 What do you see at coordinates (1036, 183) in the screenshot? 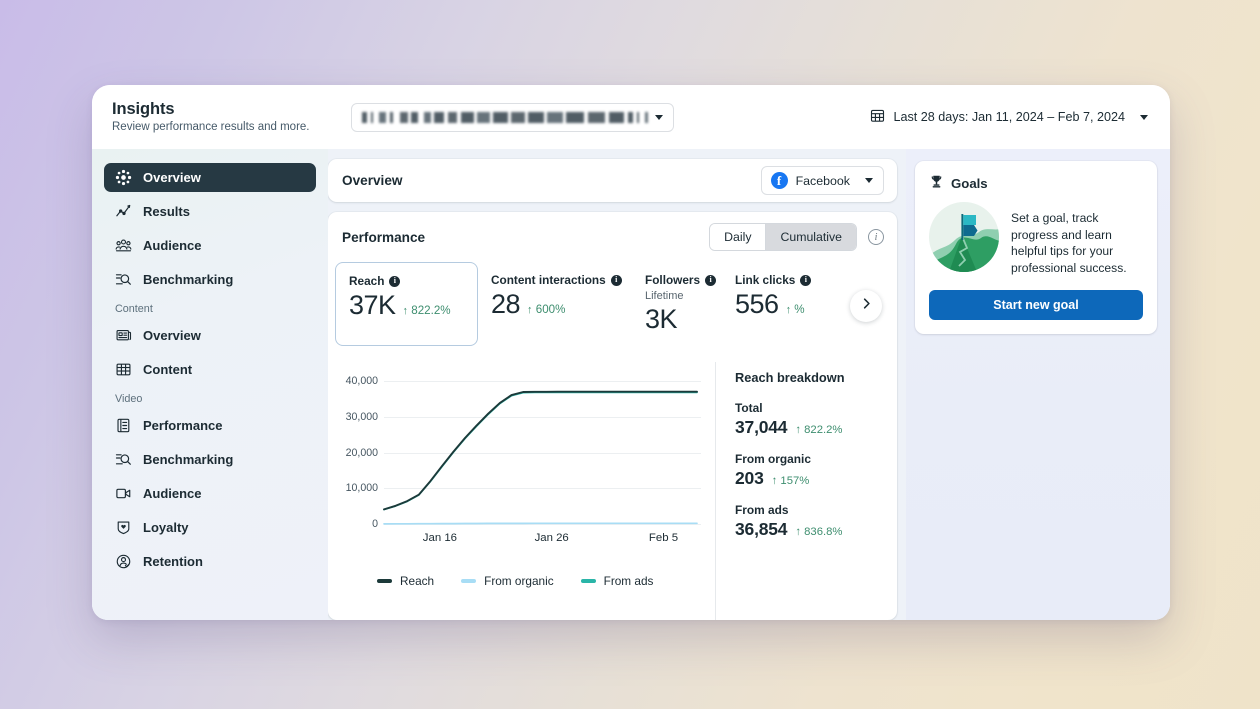
I see `goals-header: Goals` at bounding box center [1036, 183].